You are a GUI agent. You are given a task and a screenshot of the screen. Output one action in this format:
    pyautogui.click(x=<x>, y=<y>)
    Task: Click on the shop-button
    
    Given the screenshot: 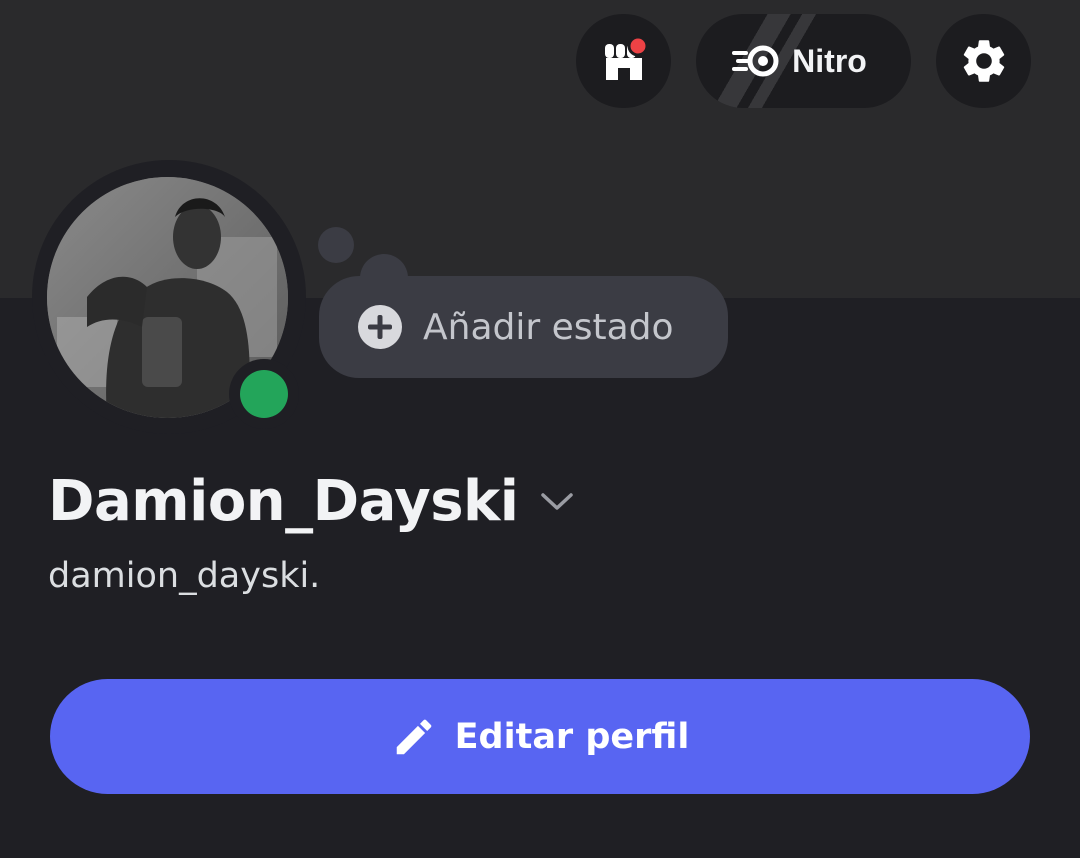 What is the action you would take?
    pyautogui.click(x=623, y=61)
    